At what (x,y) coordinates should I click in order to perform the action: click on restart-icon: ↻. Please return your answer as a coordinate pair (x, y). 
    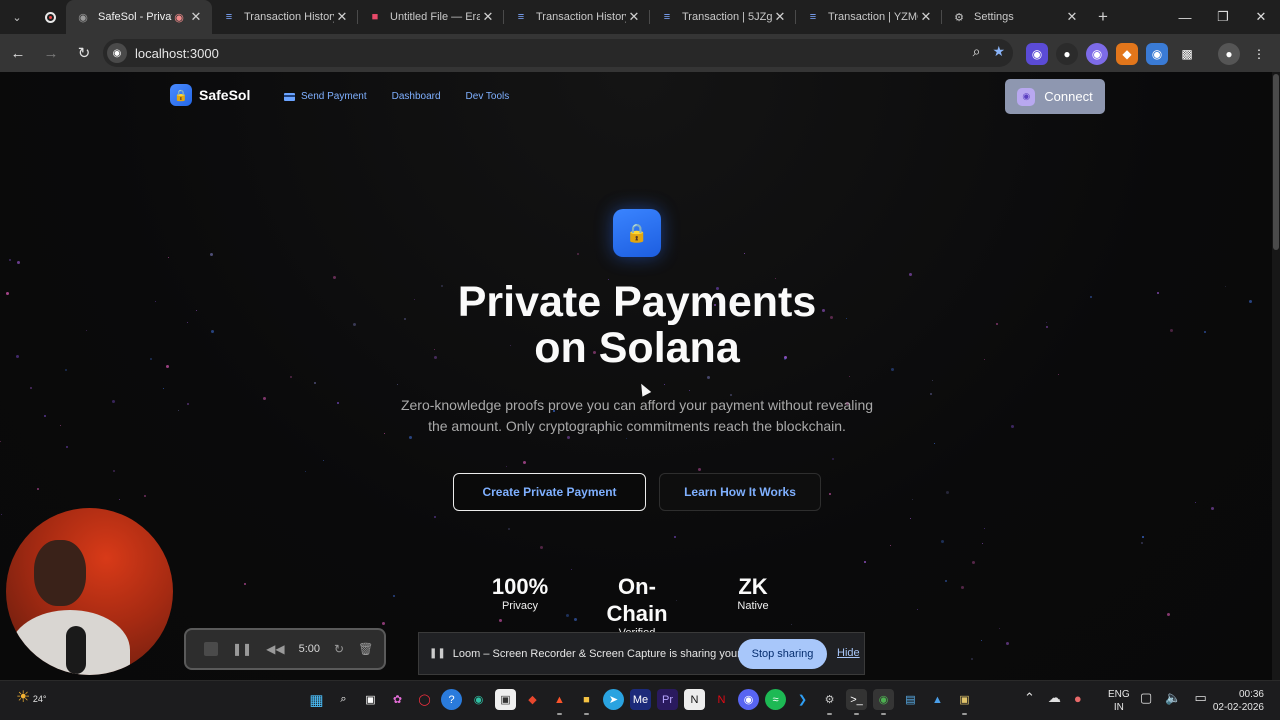
    Looking at the image, I should click on (339, 649).